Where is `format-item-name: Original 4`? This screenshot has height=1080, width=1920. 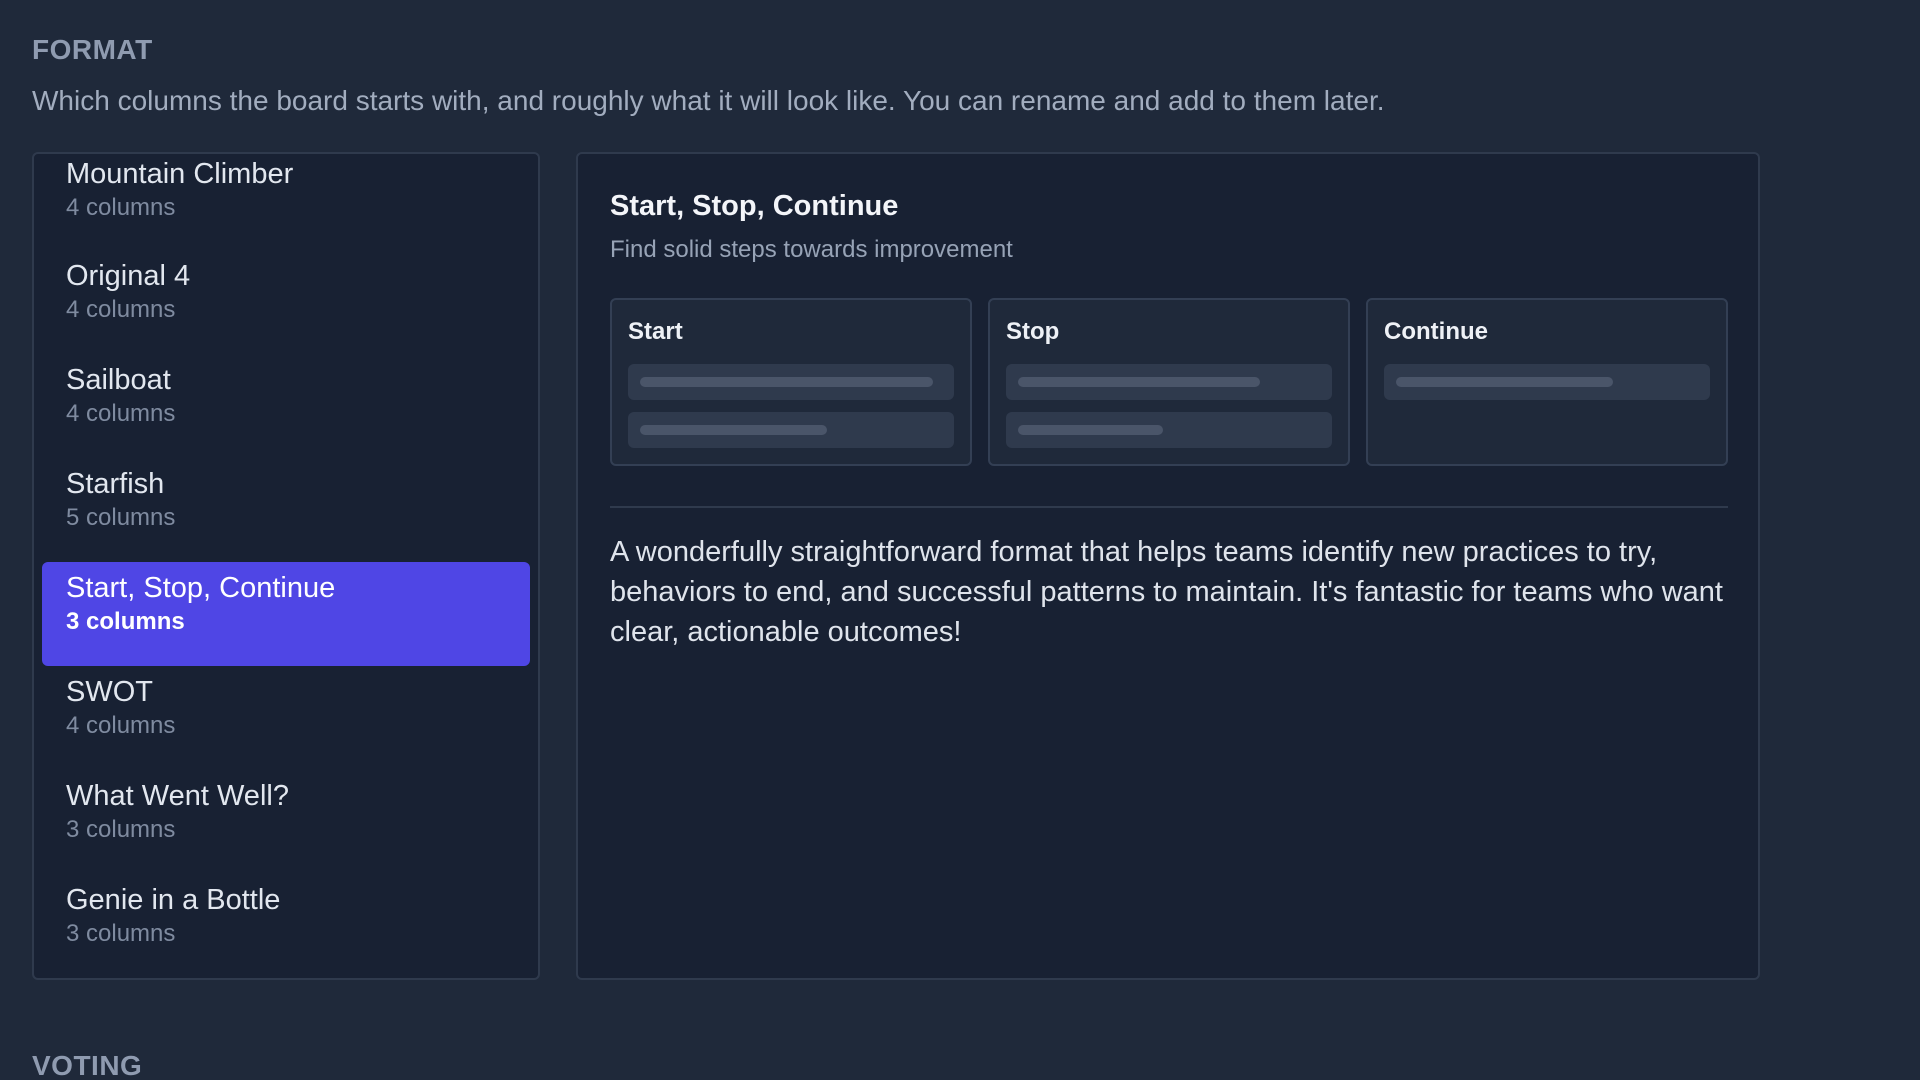
format-item-name: Original 4 is located at coordinates (128, 276).